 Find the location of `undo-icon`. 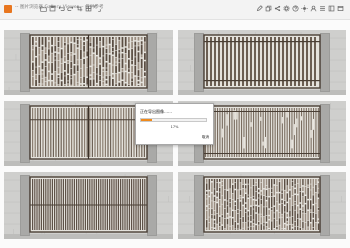

undo-icon is located at coordinates (61, 8).